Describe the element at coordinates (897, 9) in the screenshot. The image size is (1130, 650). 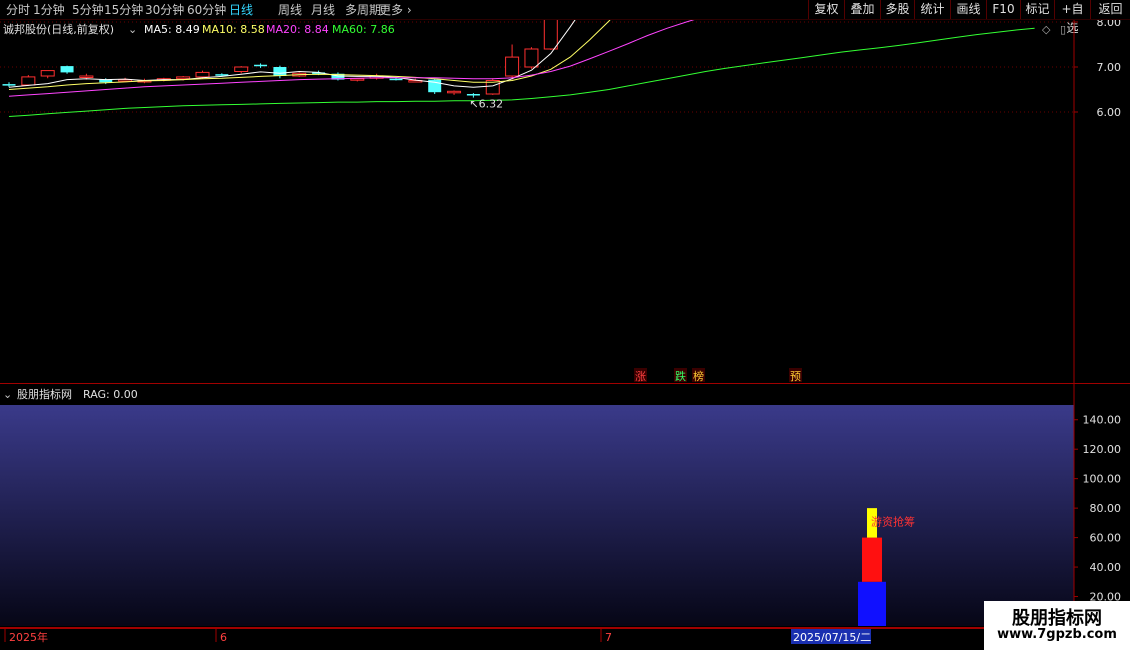
I see `toolbar-button: 多股` at that location.